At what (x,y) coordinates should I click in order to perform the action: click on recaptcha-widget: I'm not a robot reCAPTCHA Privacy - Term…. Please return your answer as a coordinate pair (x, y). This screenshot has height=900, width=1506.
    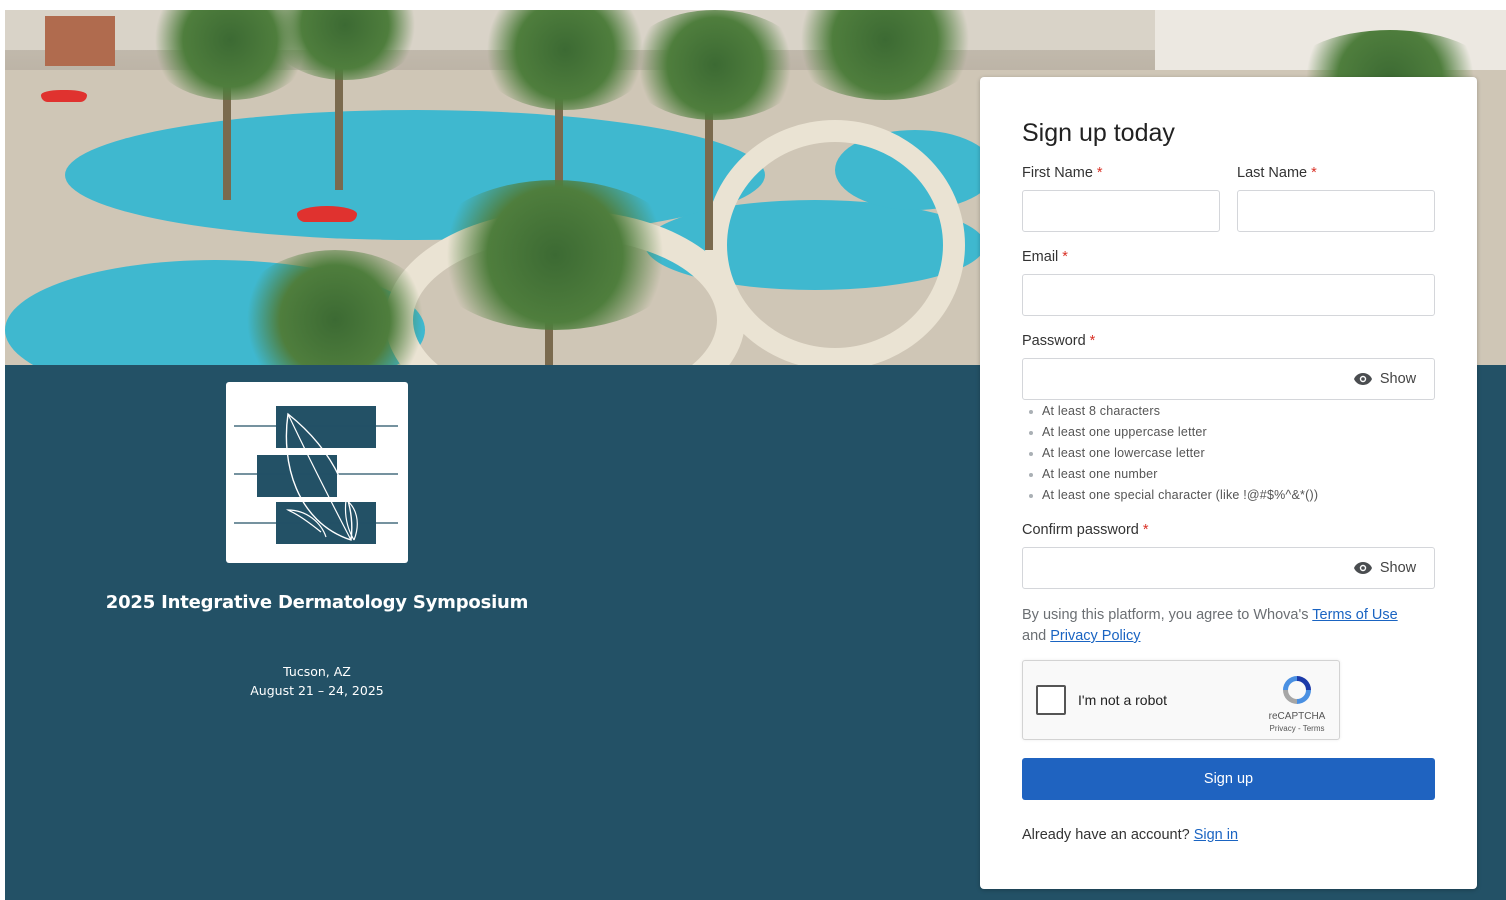
    Looking at the image, I should click on (1181, 700).